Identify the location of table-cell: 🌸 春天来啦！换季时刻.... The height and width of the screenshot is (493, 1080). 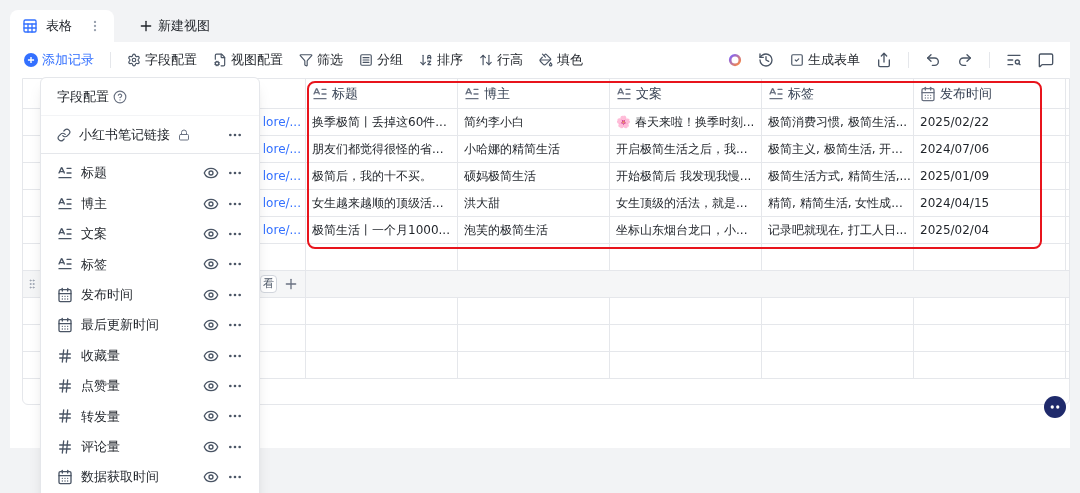
(686, 122).